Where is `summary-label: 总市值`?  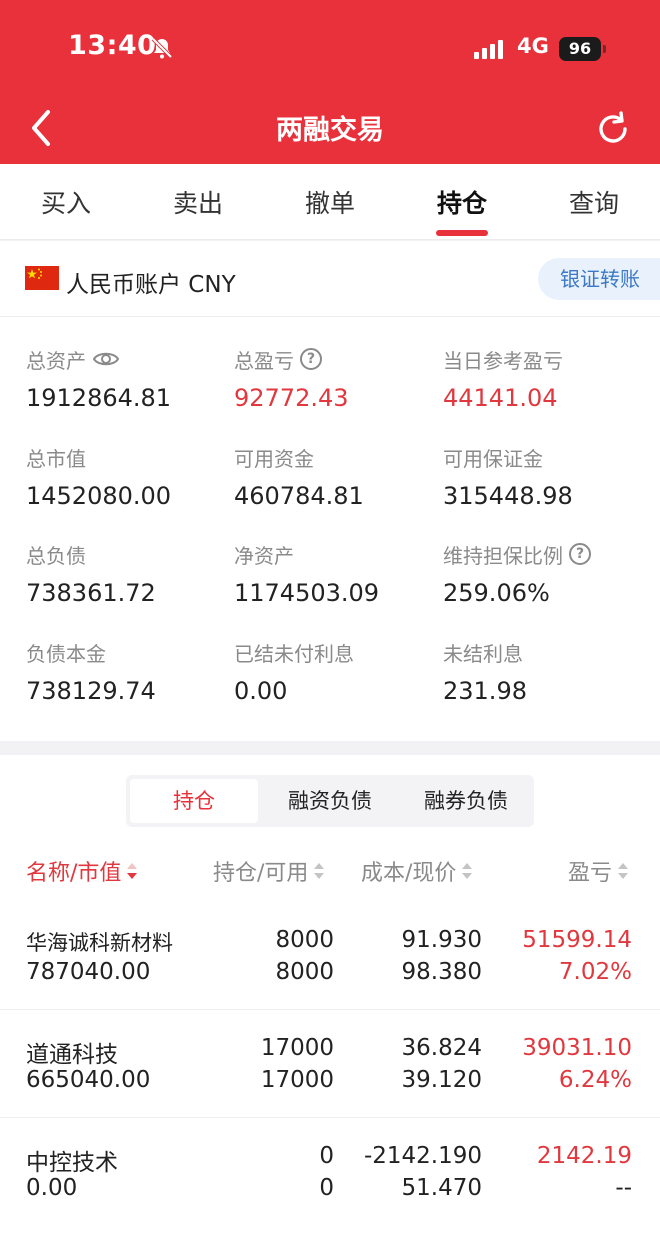 summary-label: 总市值 is located at coordinates (56, 458).